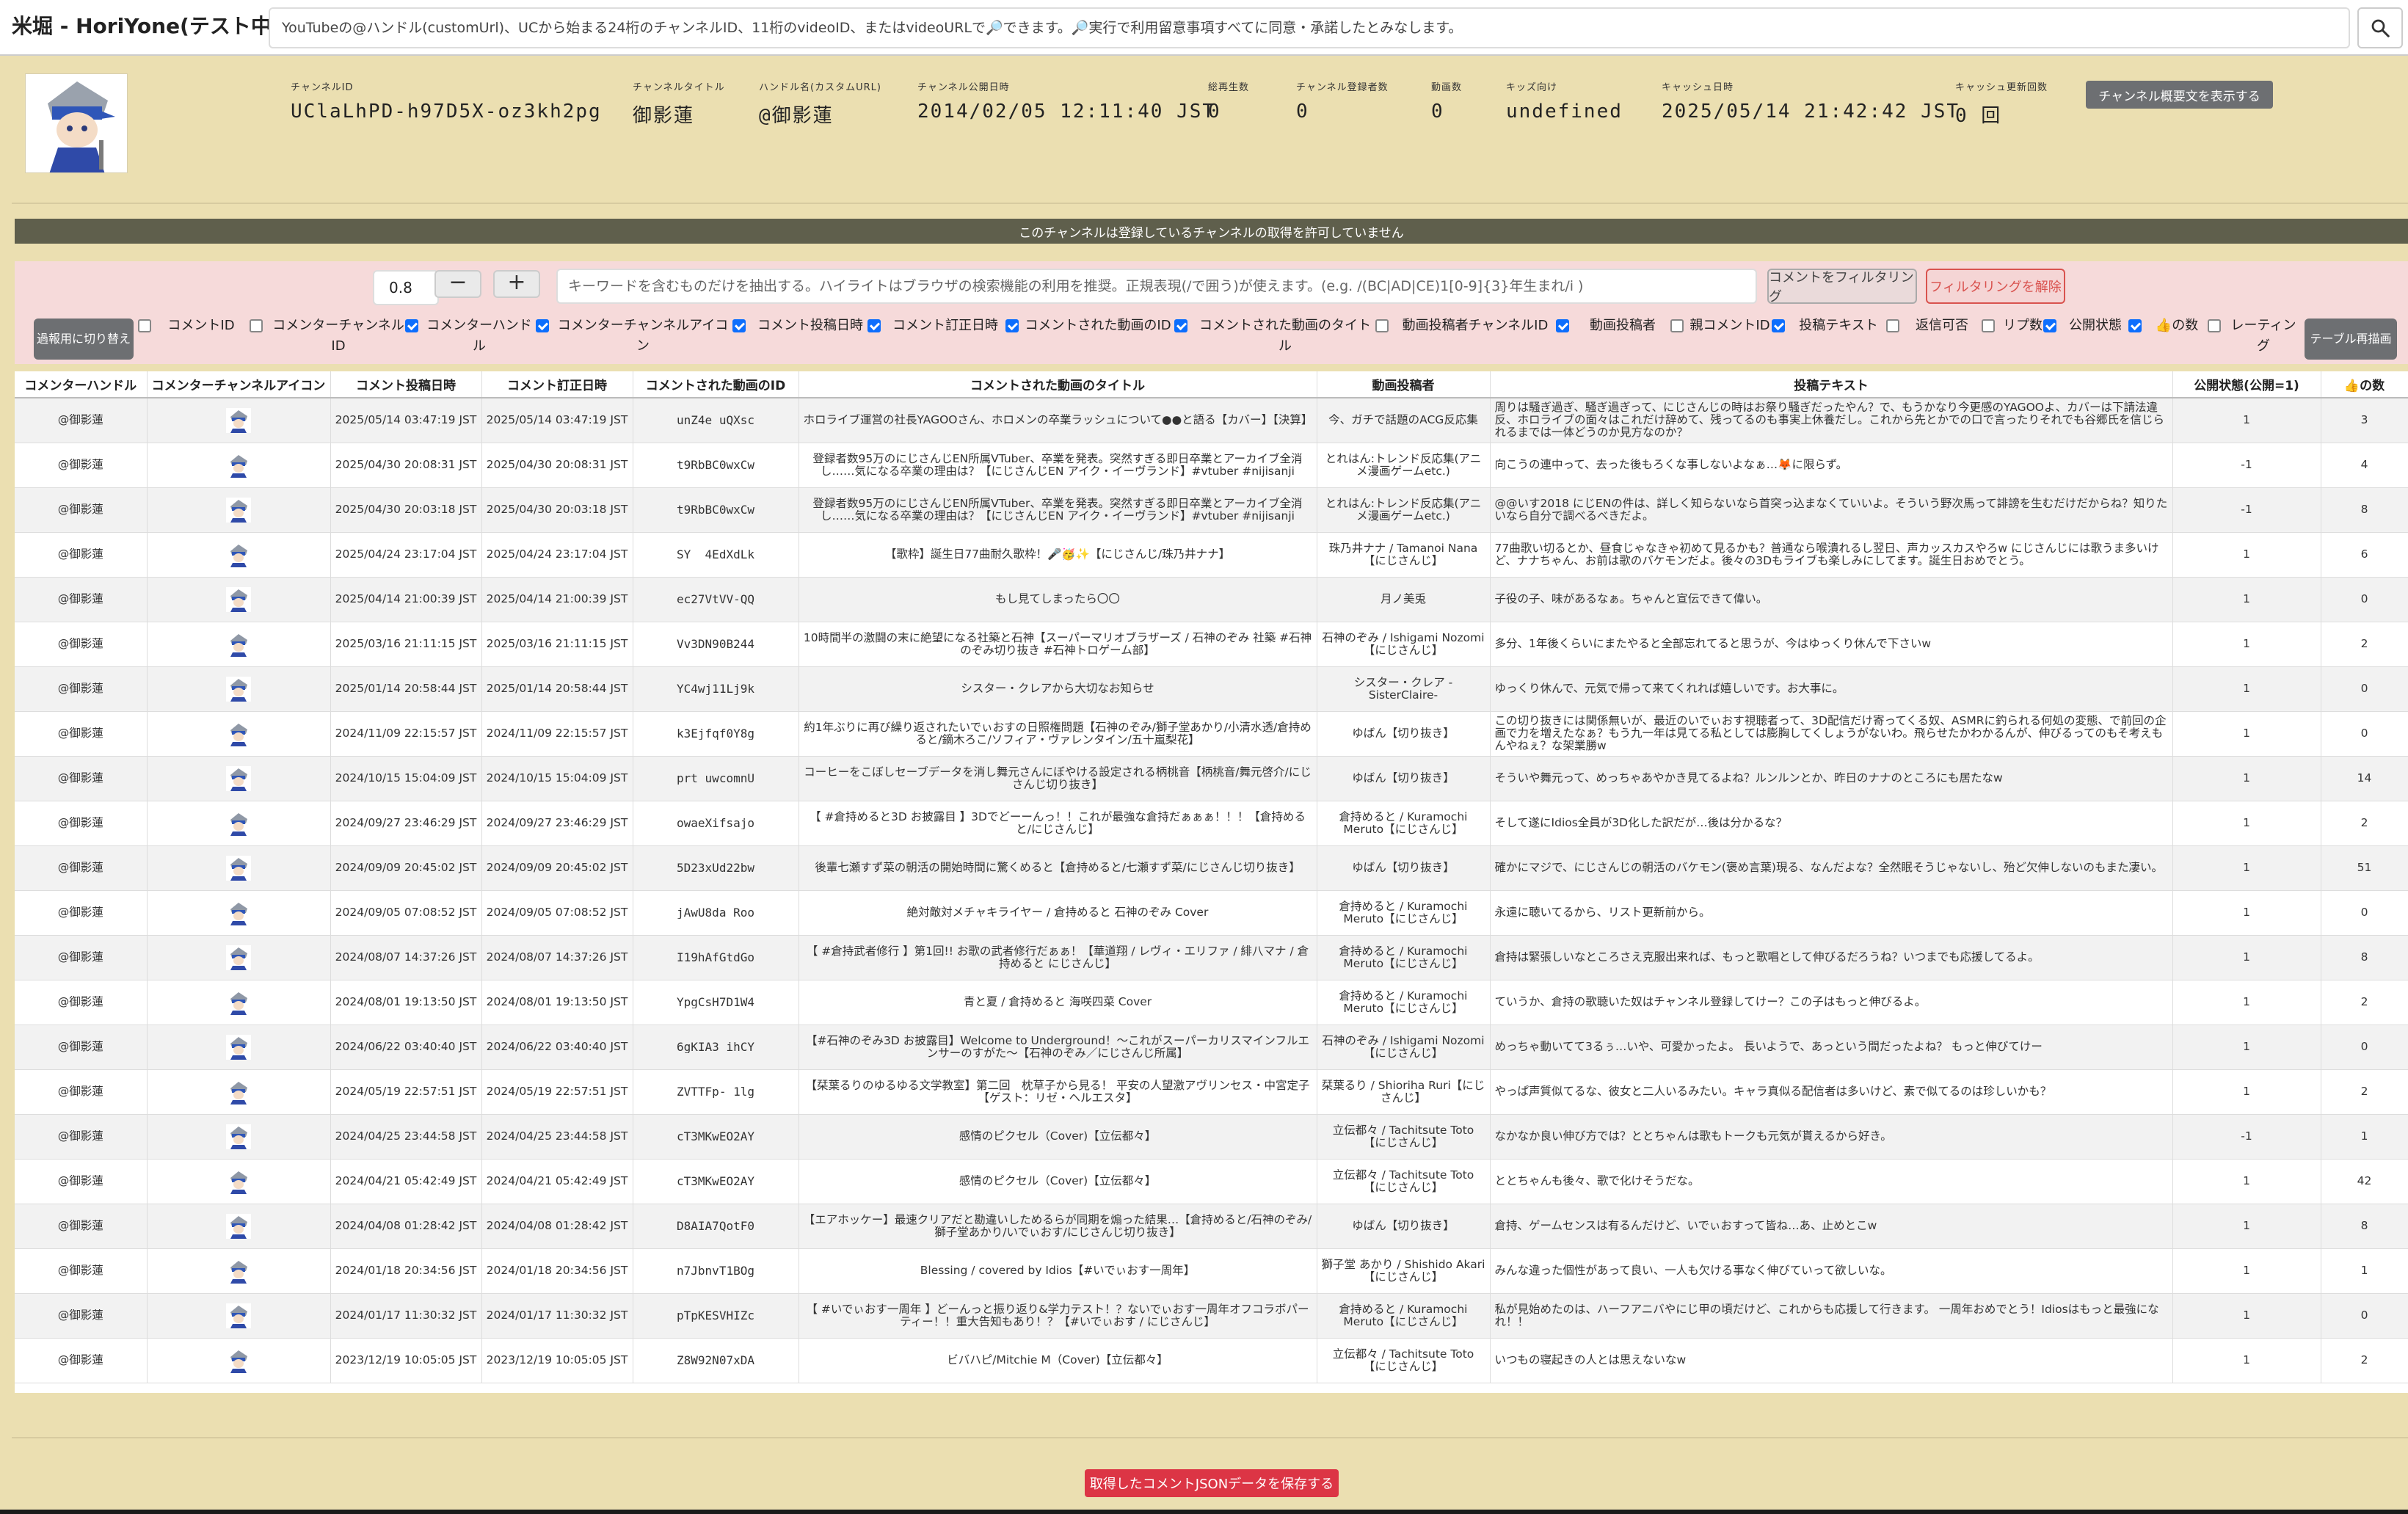 The width and height of the screenshot is (2408, 1514). I want to click on clear-filter-button: フィルタリングを解除, so click(1995, 286).